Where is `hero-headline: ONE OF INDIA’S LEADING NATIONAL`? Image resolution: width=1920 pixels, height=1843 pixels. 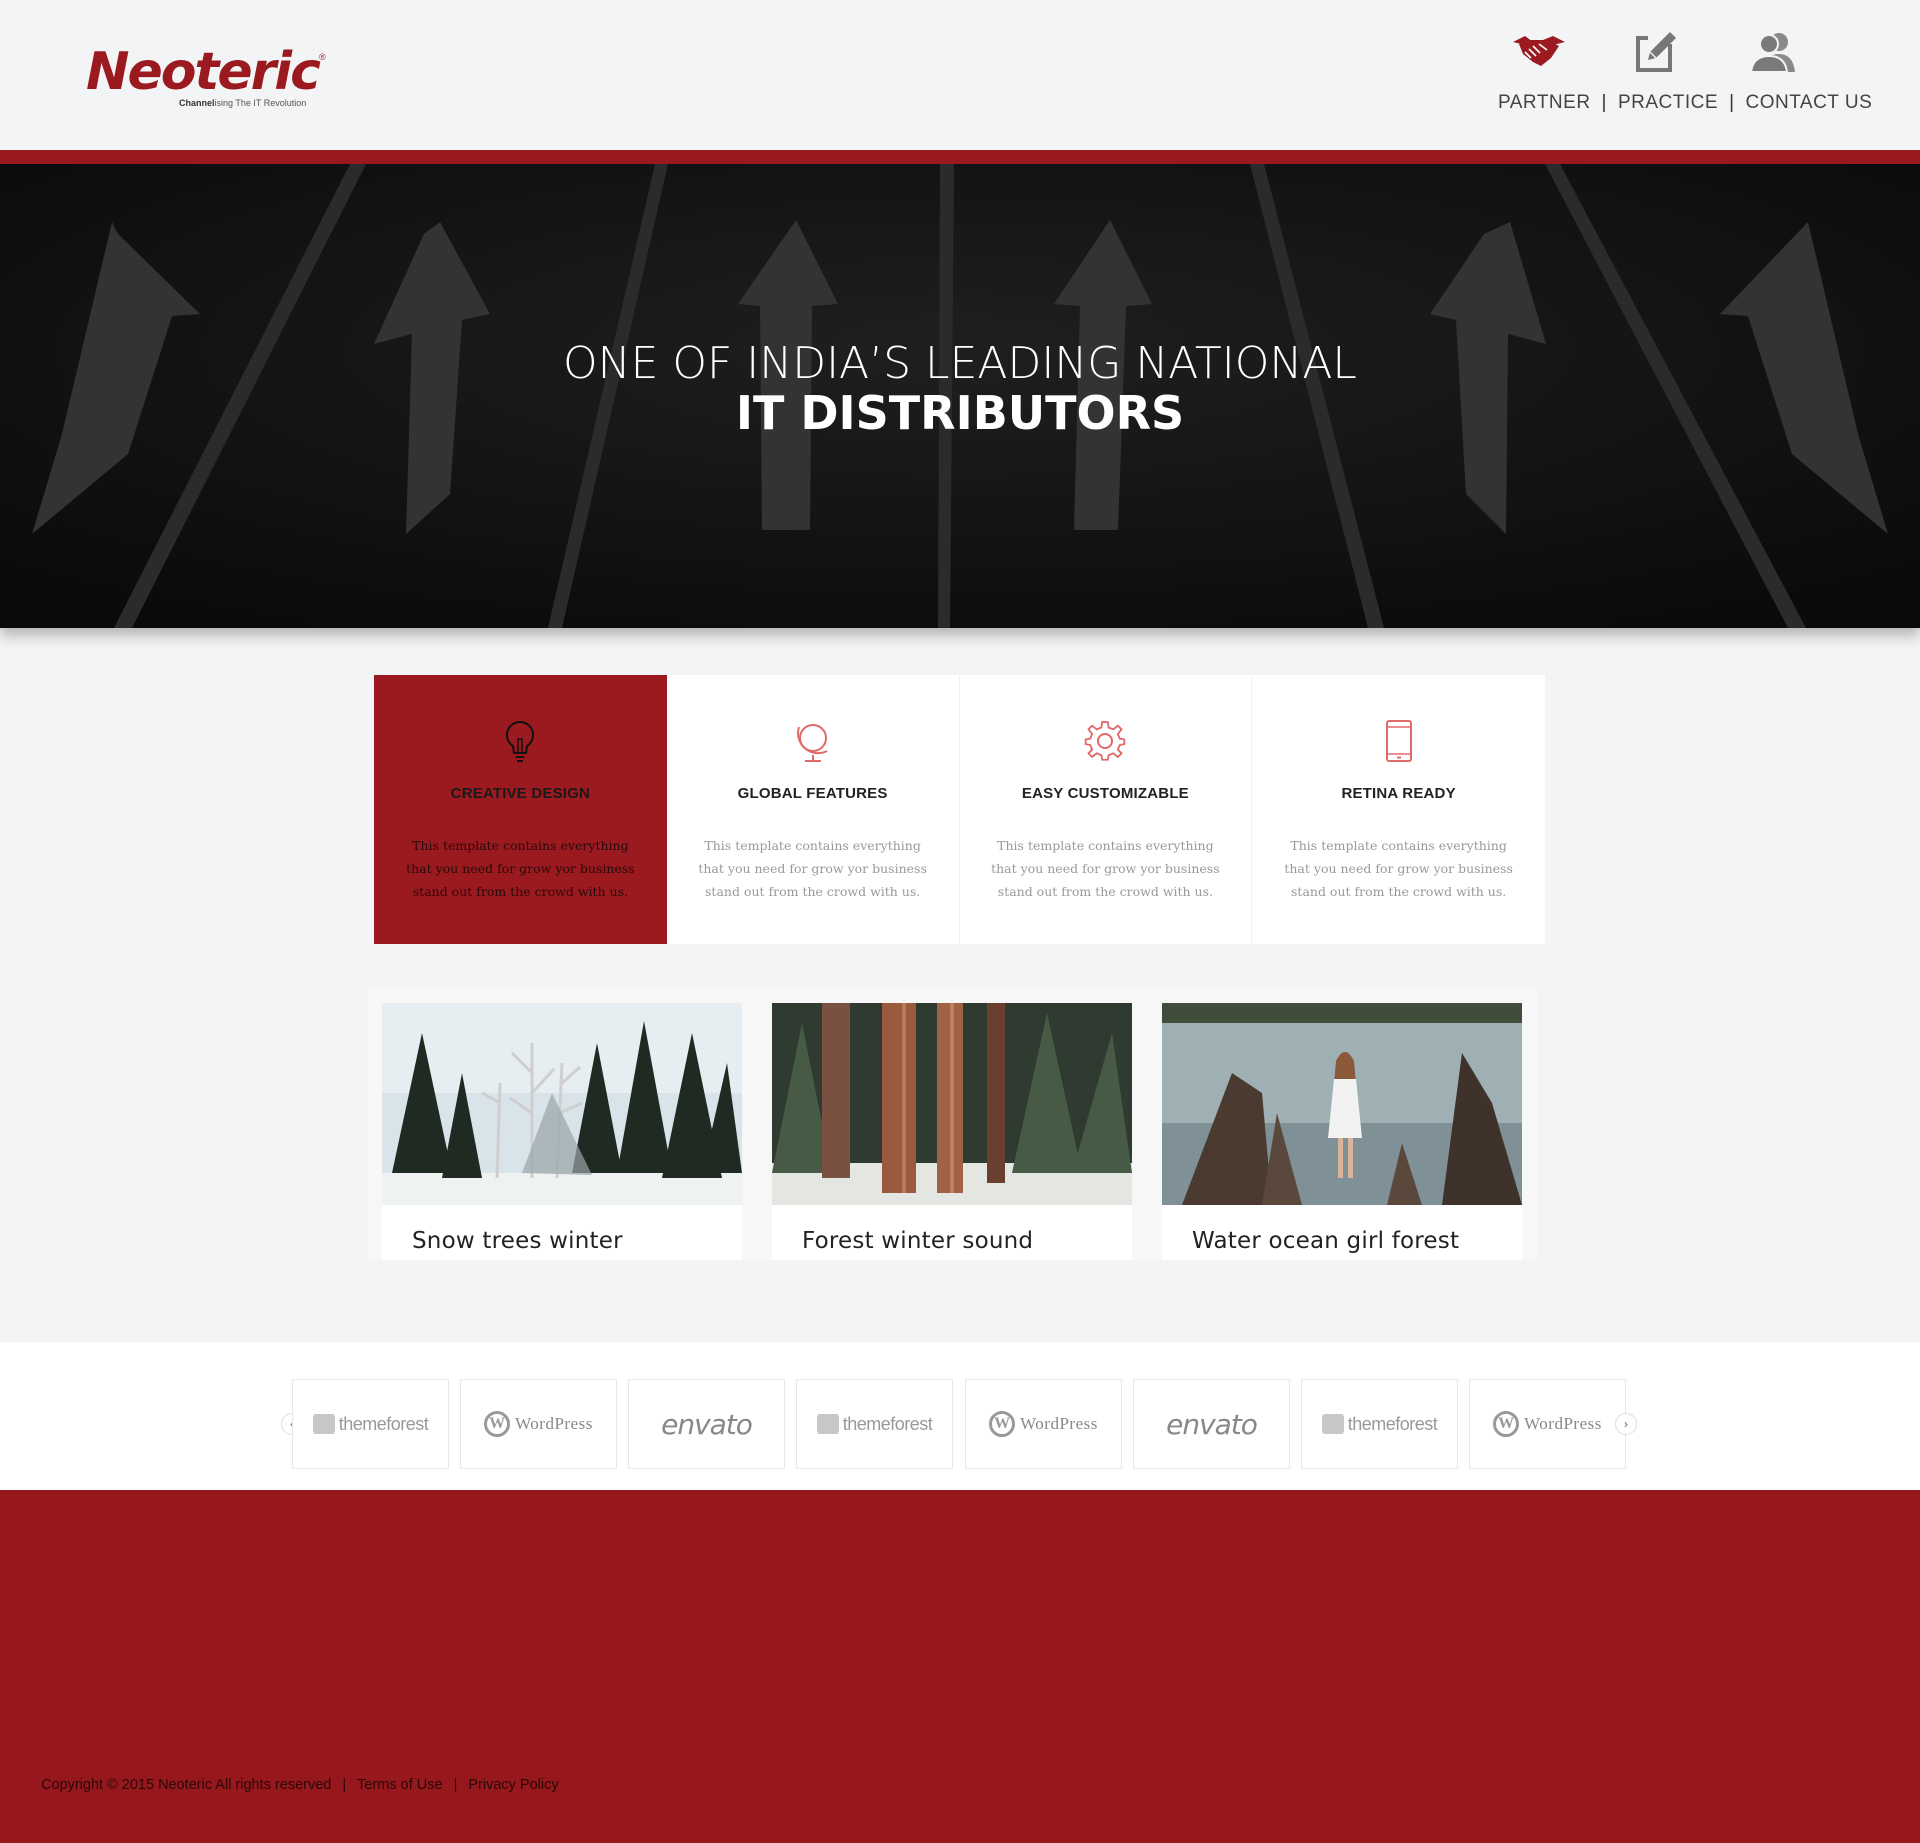
hero-headline: ONE OF INDIA’S LEADING NATIONAL is located at coordinates (960, 363).